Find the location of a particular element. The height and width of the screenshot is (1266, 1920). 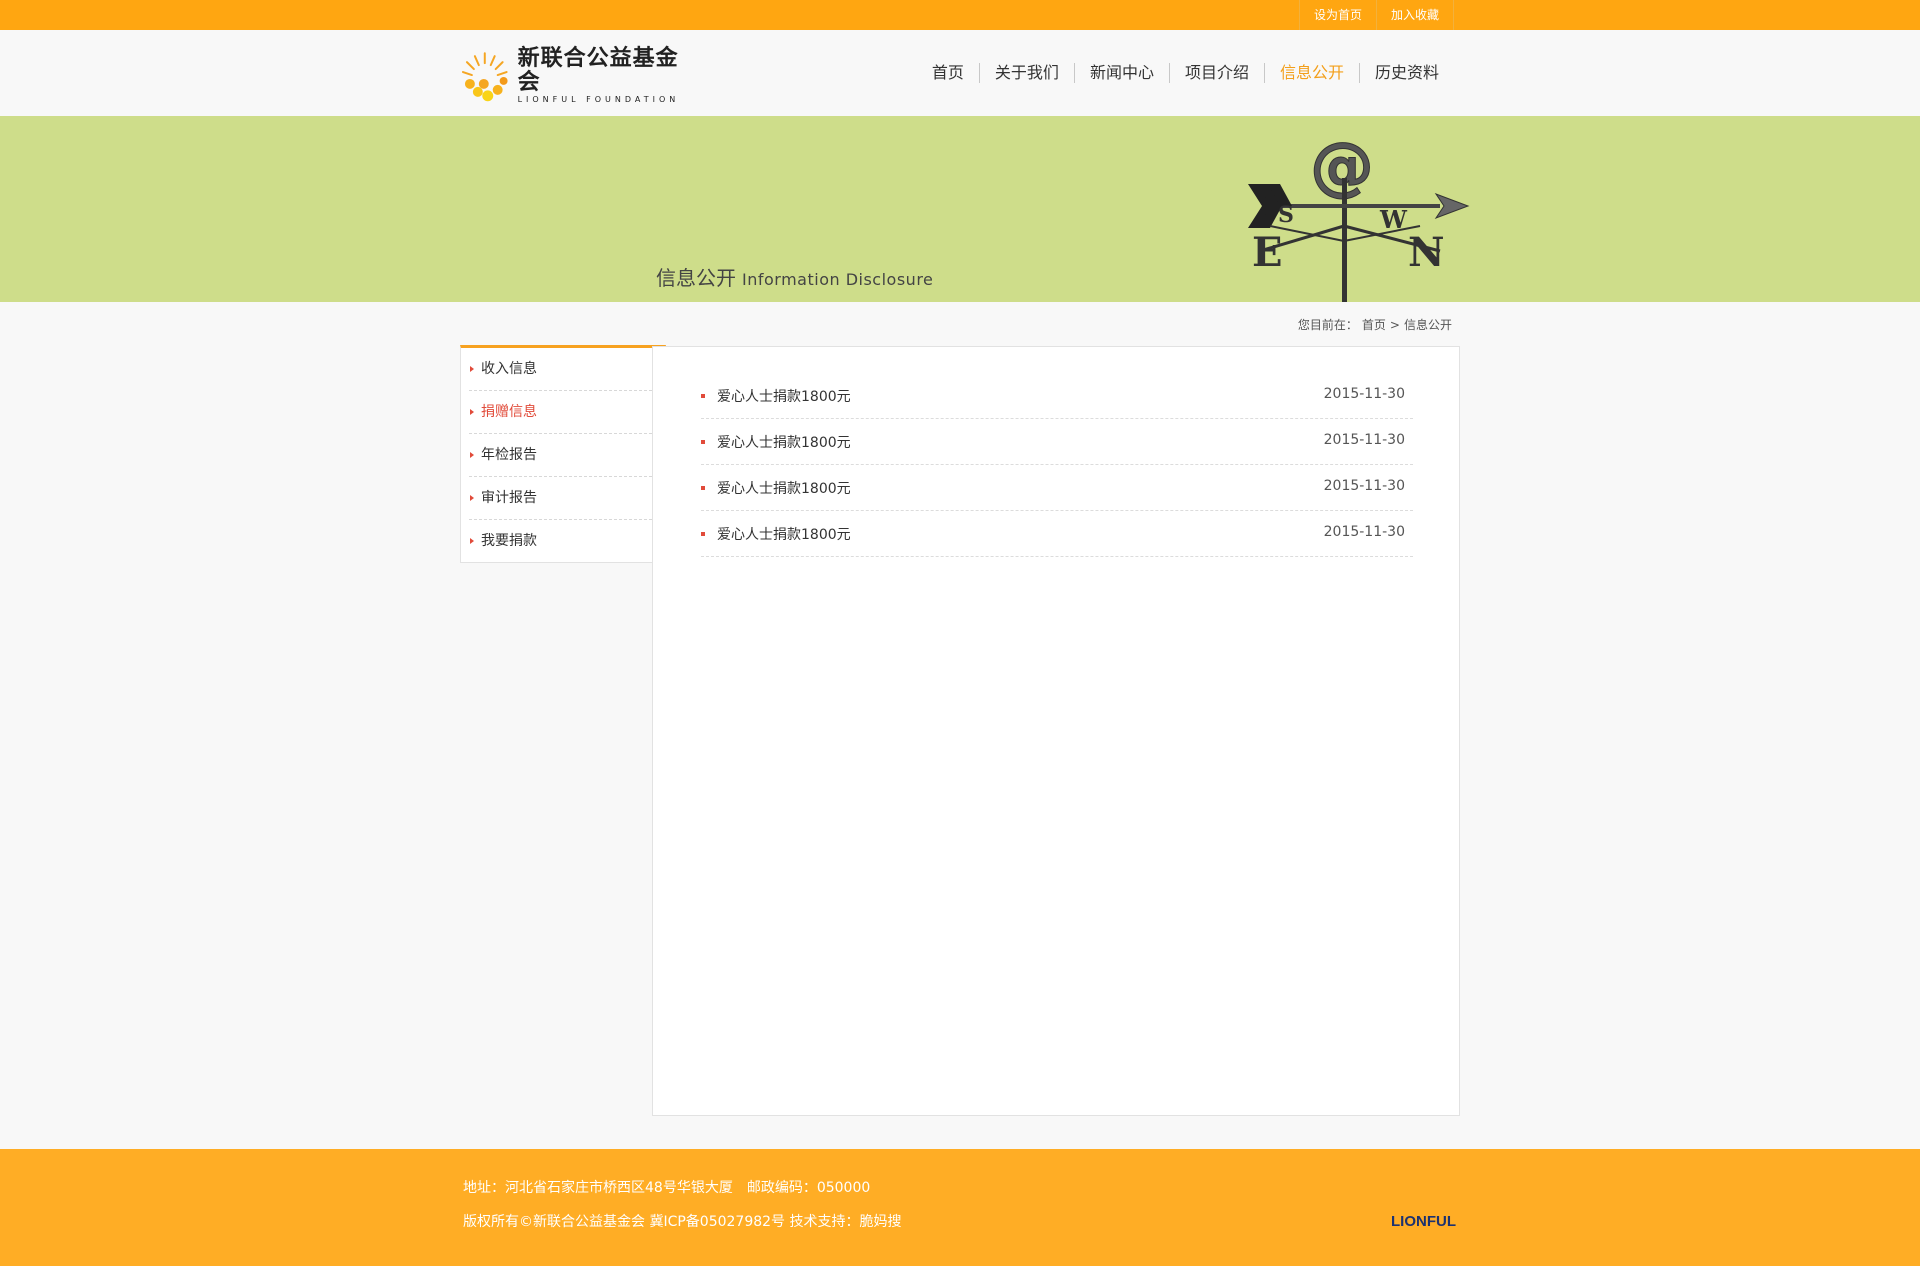

svg-text: E is located at coordinates (1267, 252).